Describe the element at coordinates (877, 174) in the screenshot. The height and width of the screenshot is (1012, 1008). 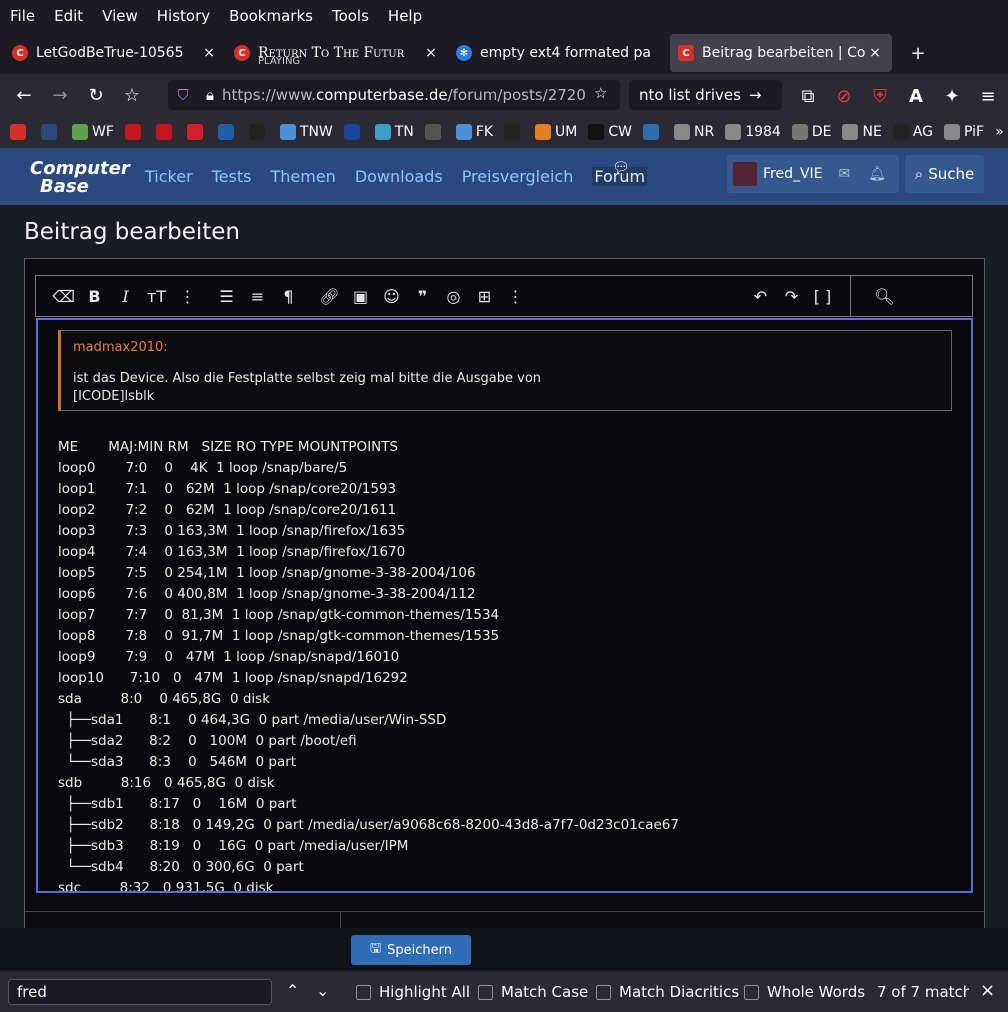
I see `bell-icon: 🔔︎` at that location.